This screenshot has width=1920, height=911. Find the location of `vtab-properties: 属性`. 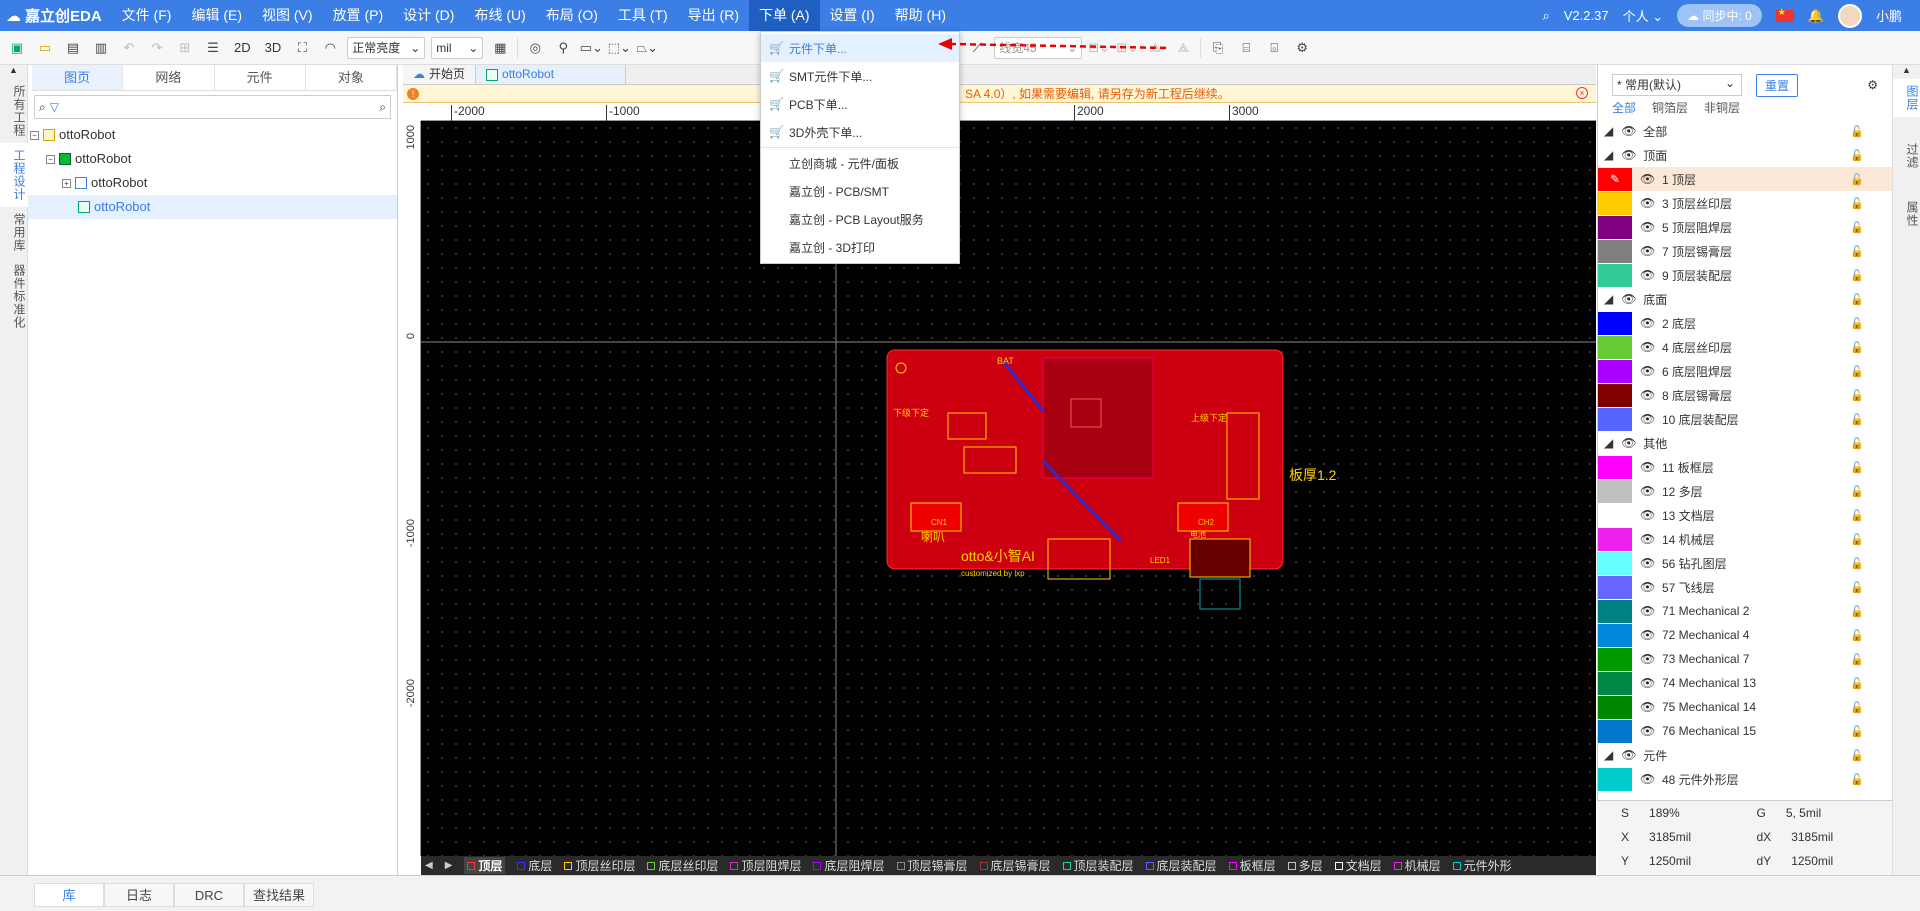

vtab-properties: 属性 is located at coordinates (1906, 214).